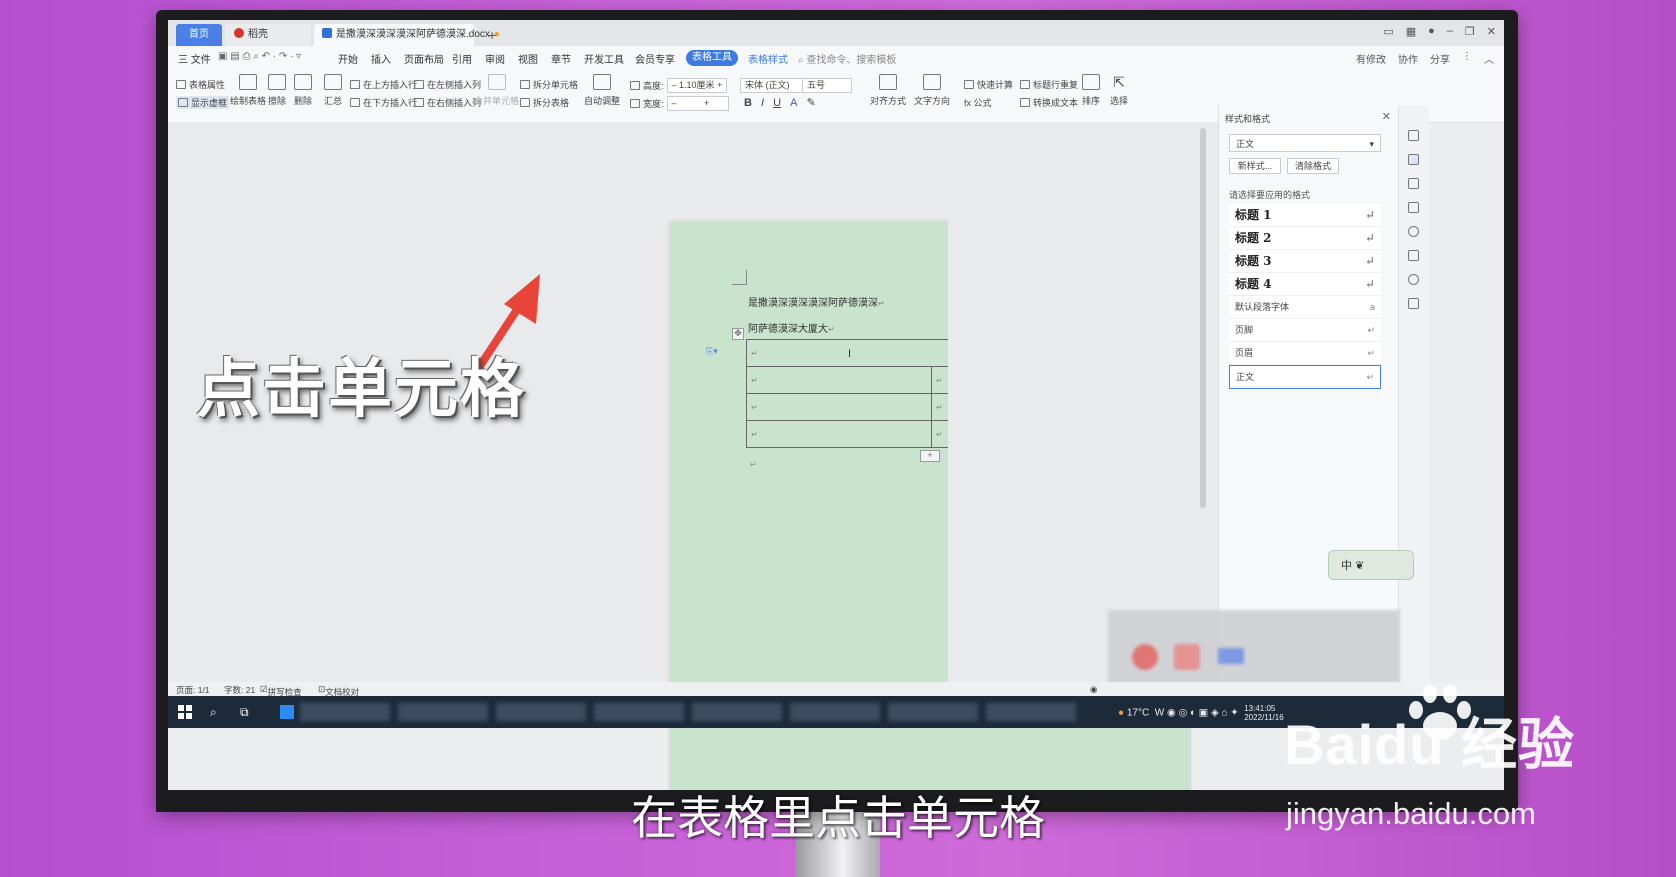  What do you see at coordinates (361, 389) in the screenshot?
I see `callout-text: 点击单元格` at bounding box center [361, 389].